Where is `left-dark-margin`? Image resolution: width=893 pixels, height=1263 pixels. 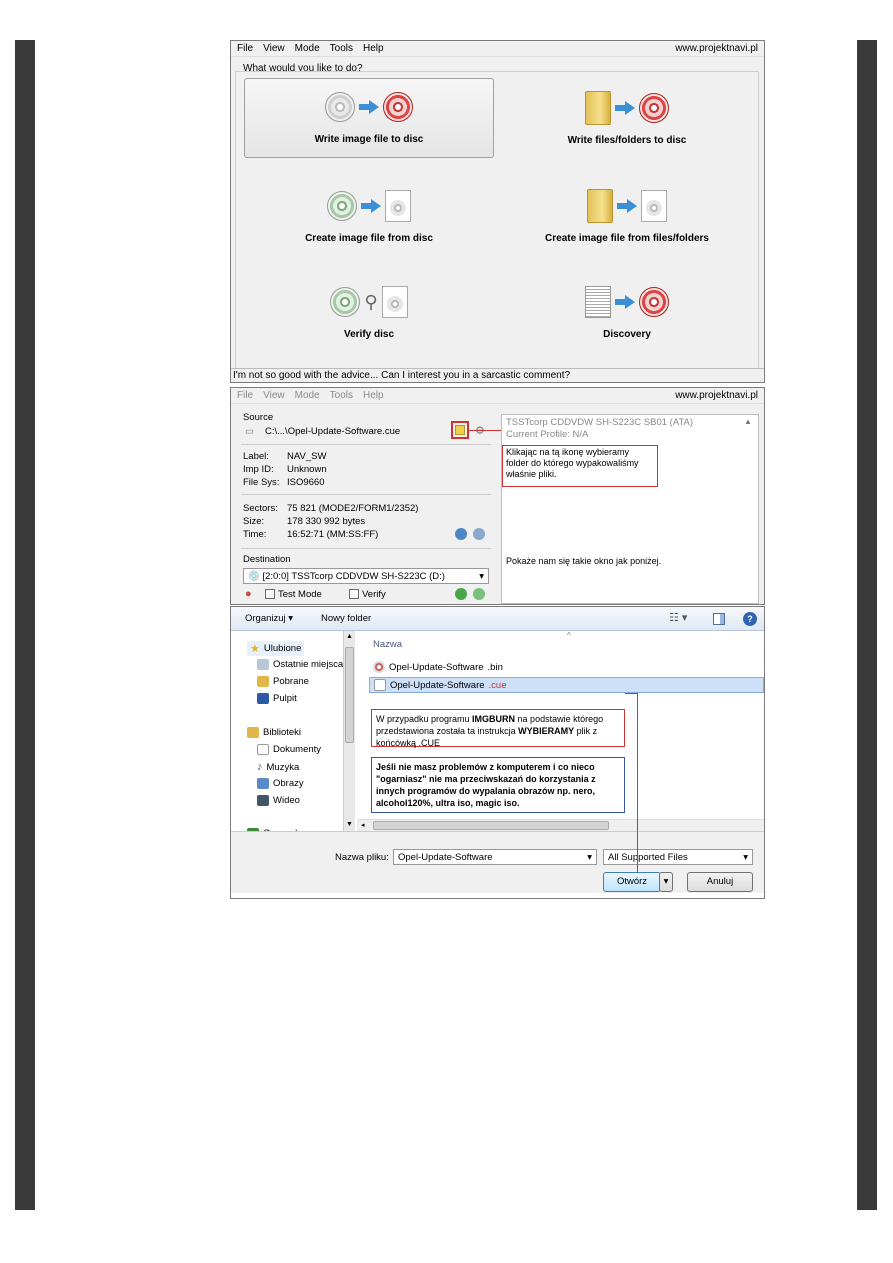 left-dark-margin is located at coordinates (25, 625).